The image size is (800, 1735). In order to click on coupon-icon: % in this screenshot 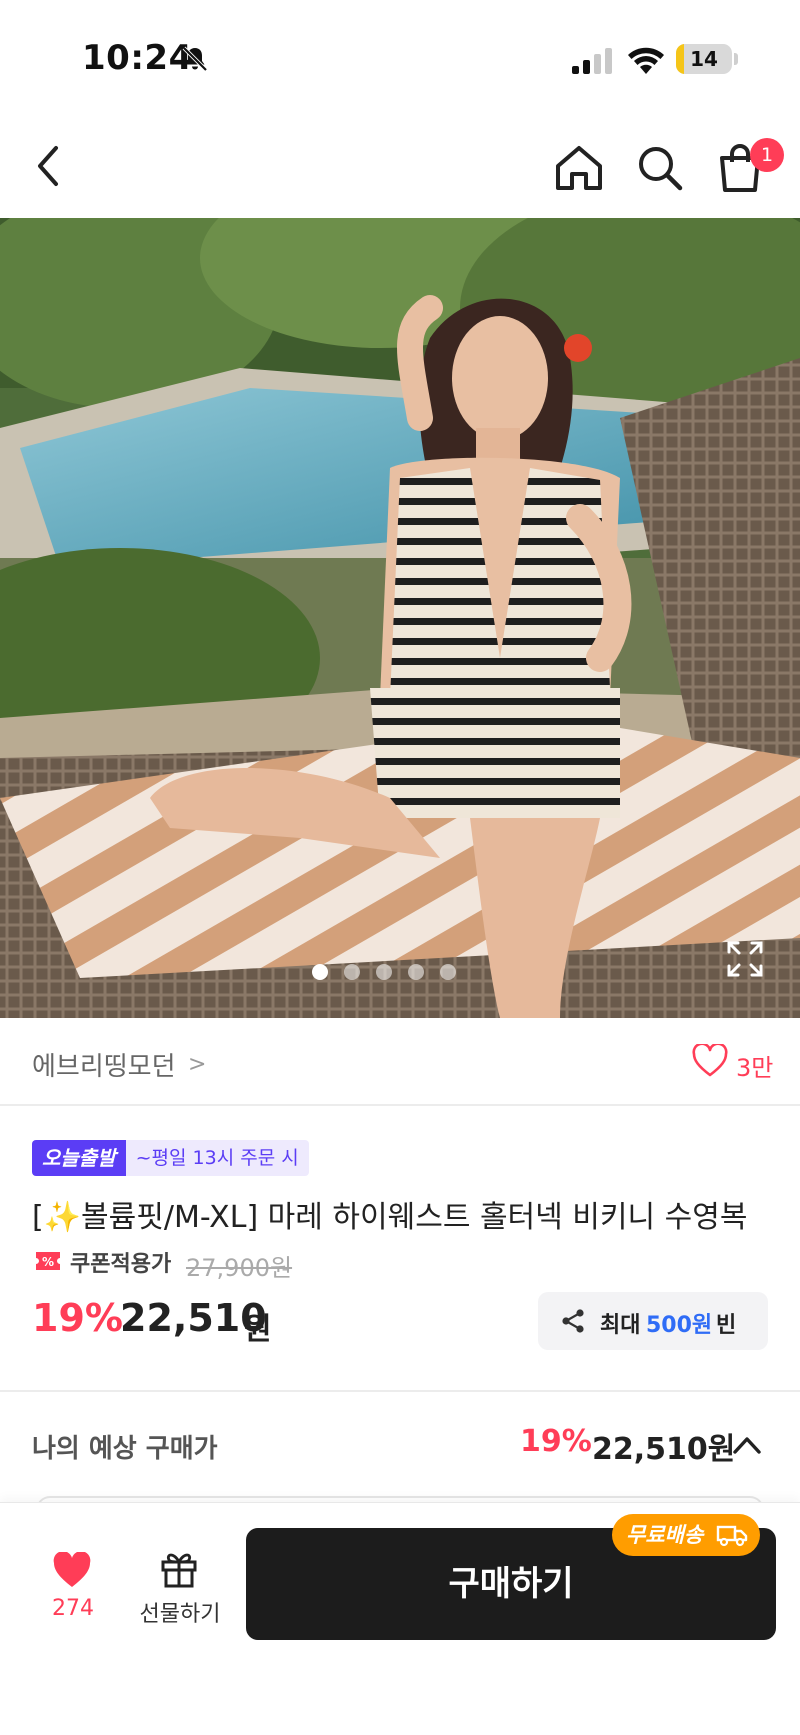, I will do `click(48, 1261)`.